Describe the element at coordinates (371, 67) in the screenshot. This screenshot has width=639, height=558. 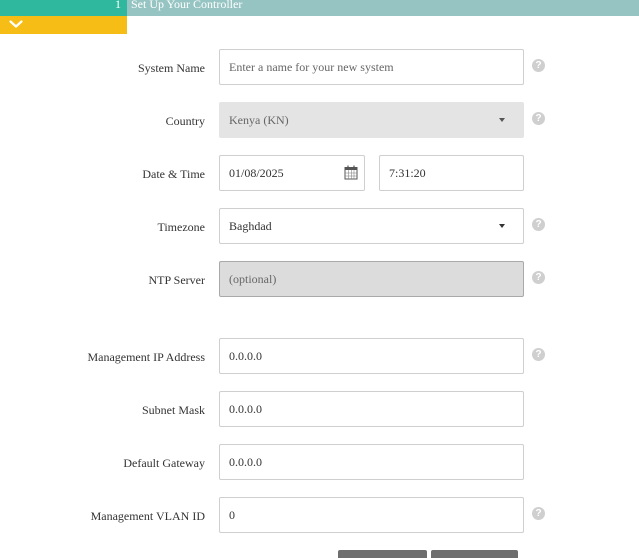
I see `system-name-input` at that location.